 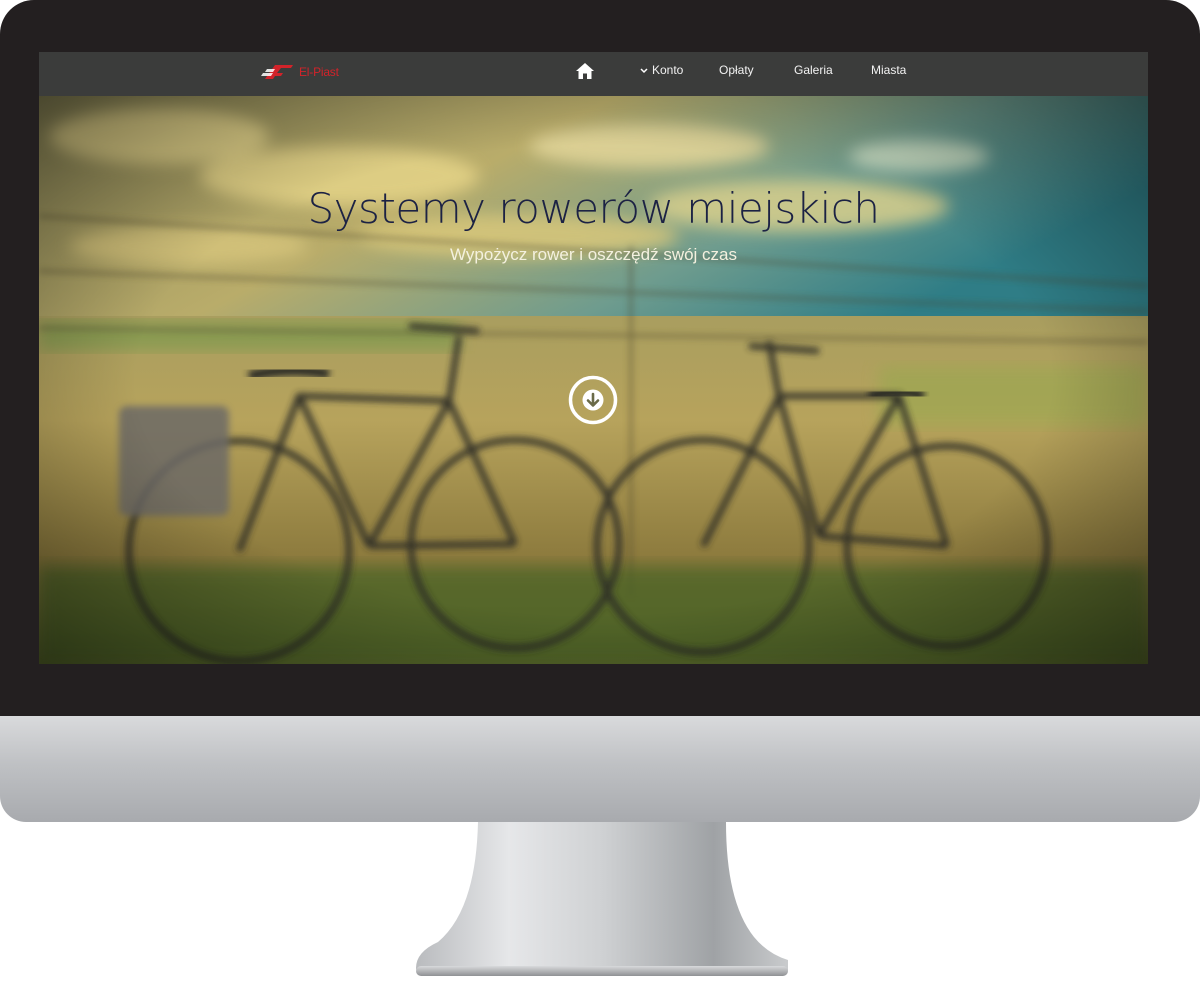 What do you see at coordinates (593, 254) in the screenshot?
I see `hero-subtitle: Wypożycz rower i oszczędź swój czas` at bounding box center [593, 254].